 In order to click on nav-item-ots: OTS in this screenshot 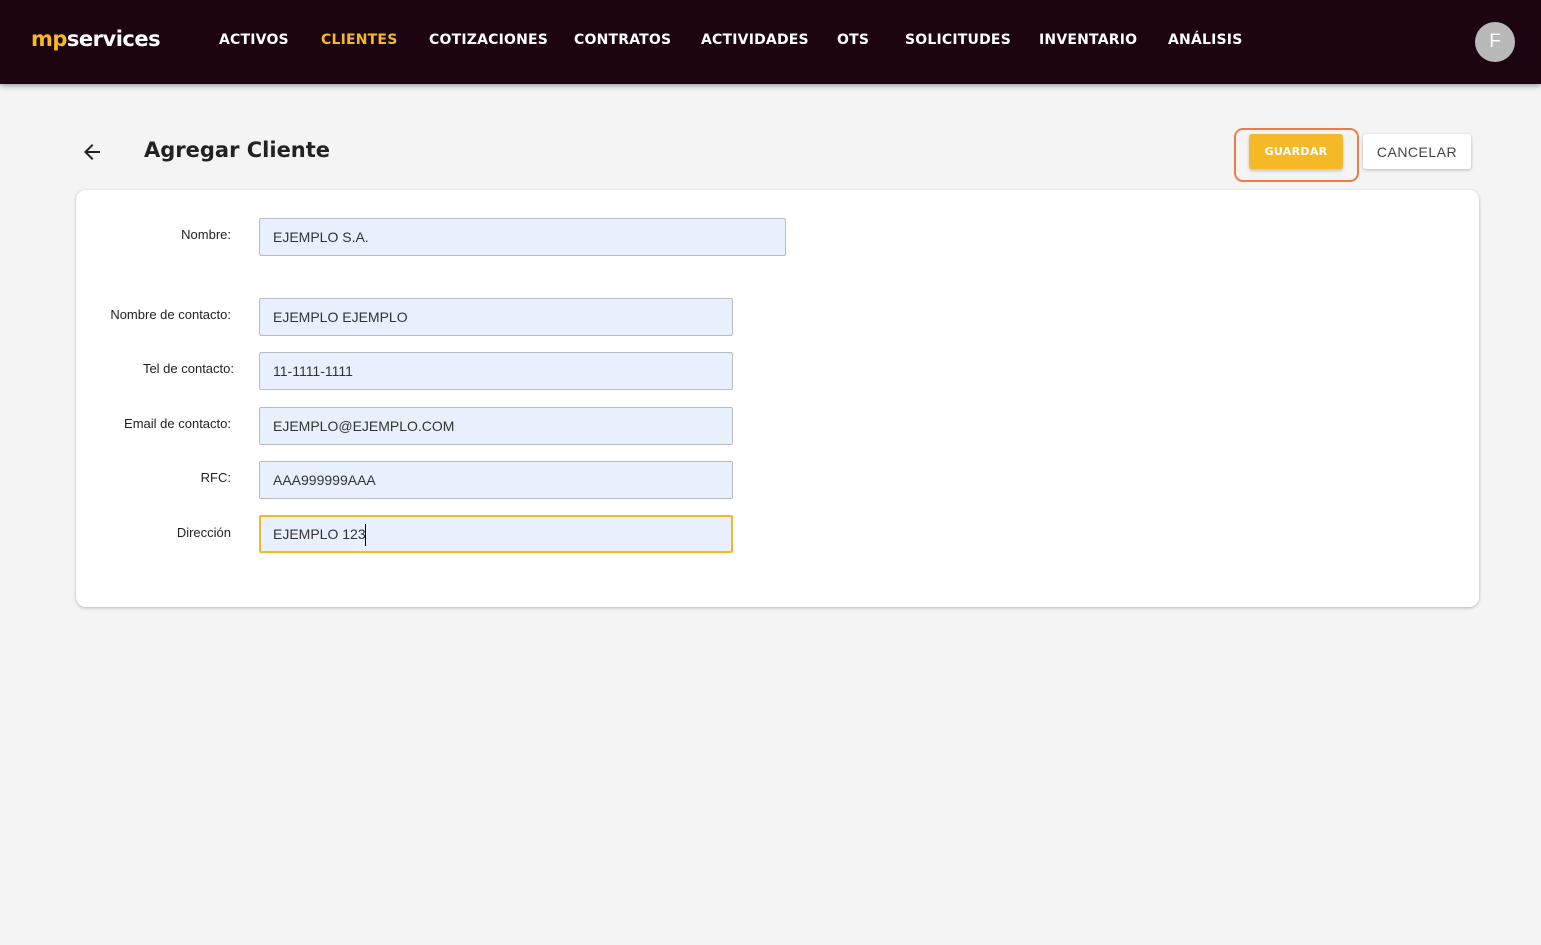, I will do `click(853, 40)`.